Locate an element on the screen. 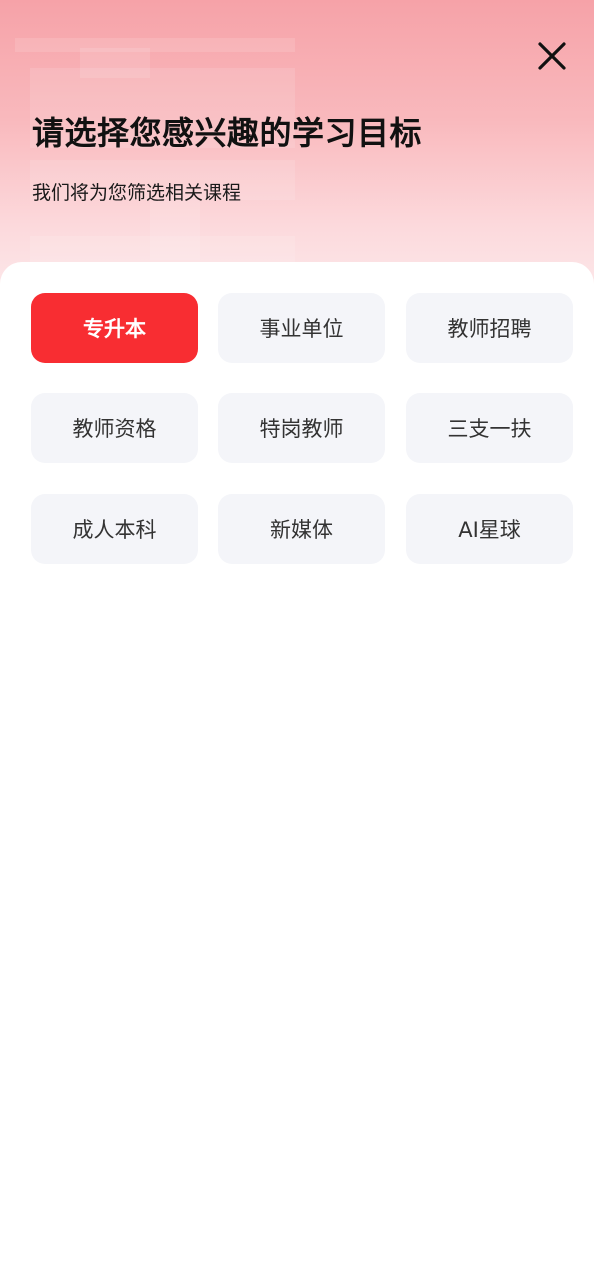 The width and height of the screenshot is (594, 1280). option-特岗教师: 特岗教师 is located at coordinates (301, 428).